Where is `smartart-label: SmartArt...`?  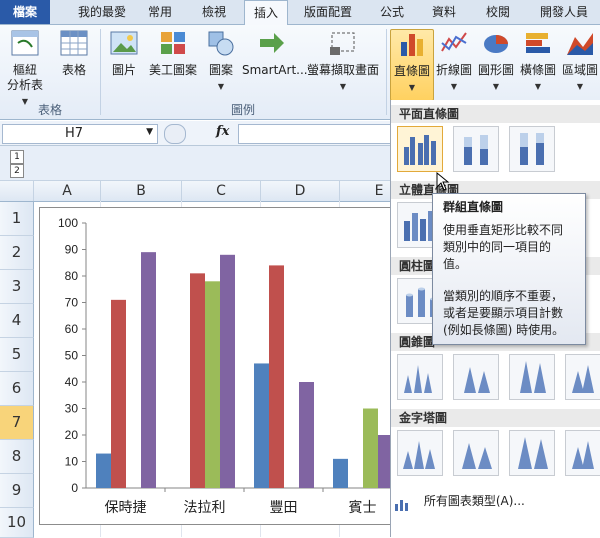 smartart-label: SmartArt... is located at coordinates (275, 70).